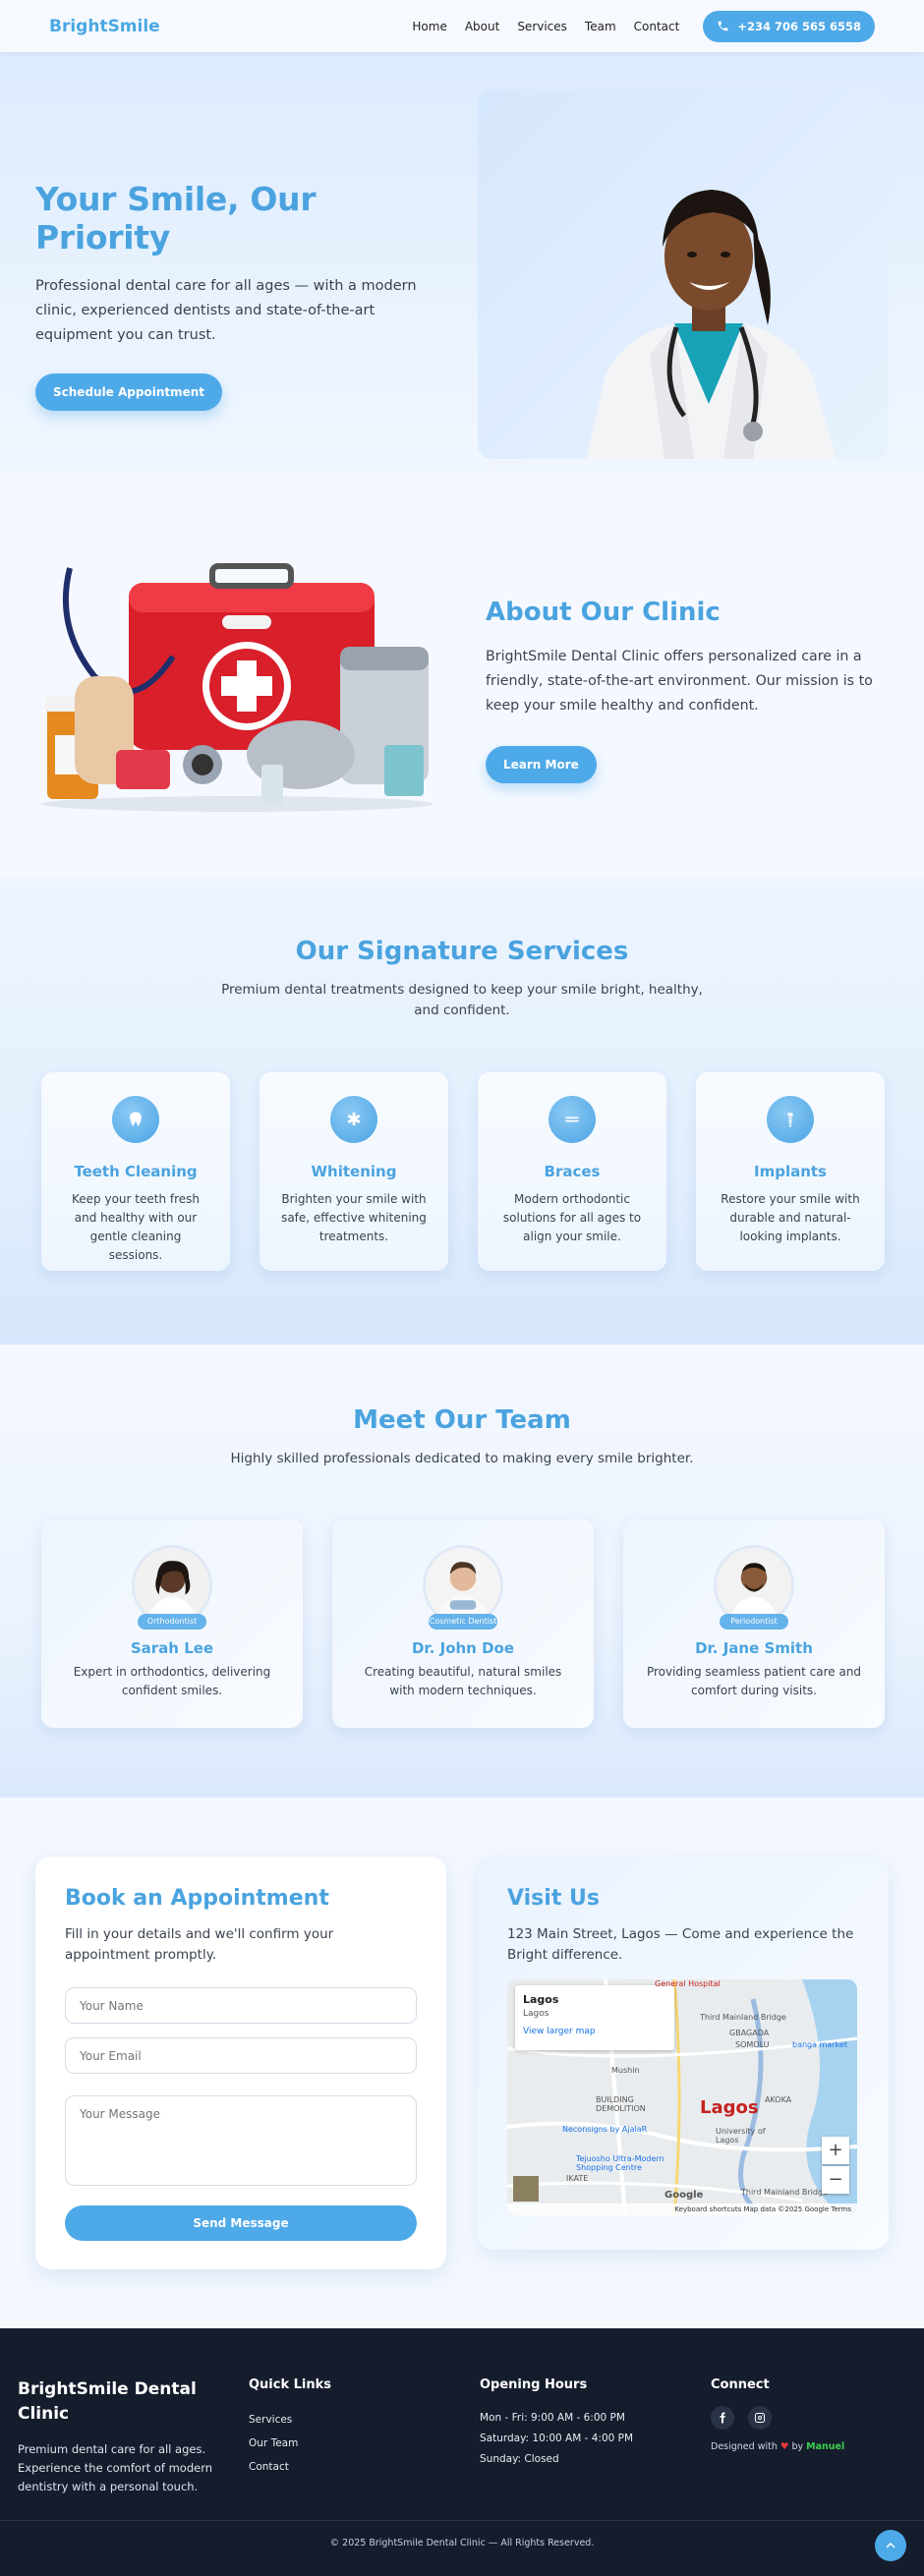 This screenshot has height=2576, width=924. I want to click on nav-link-contact: Contact, so click(657, 27).